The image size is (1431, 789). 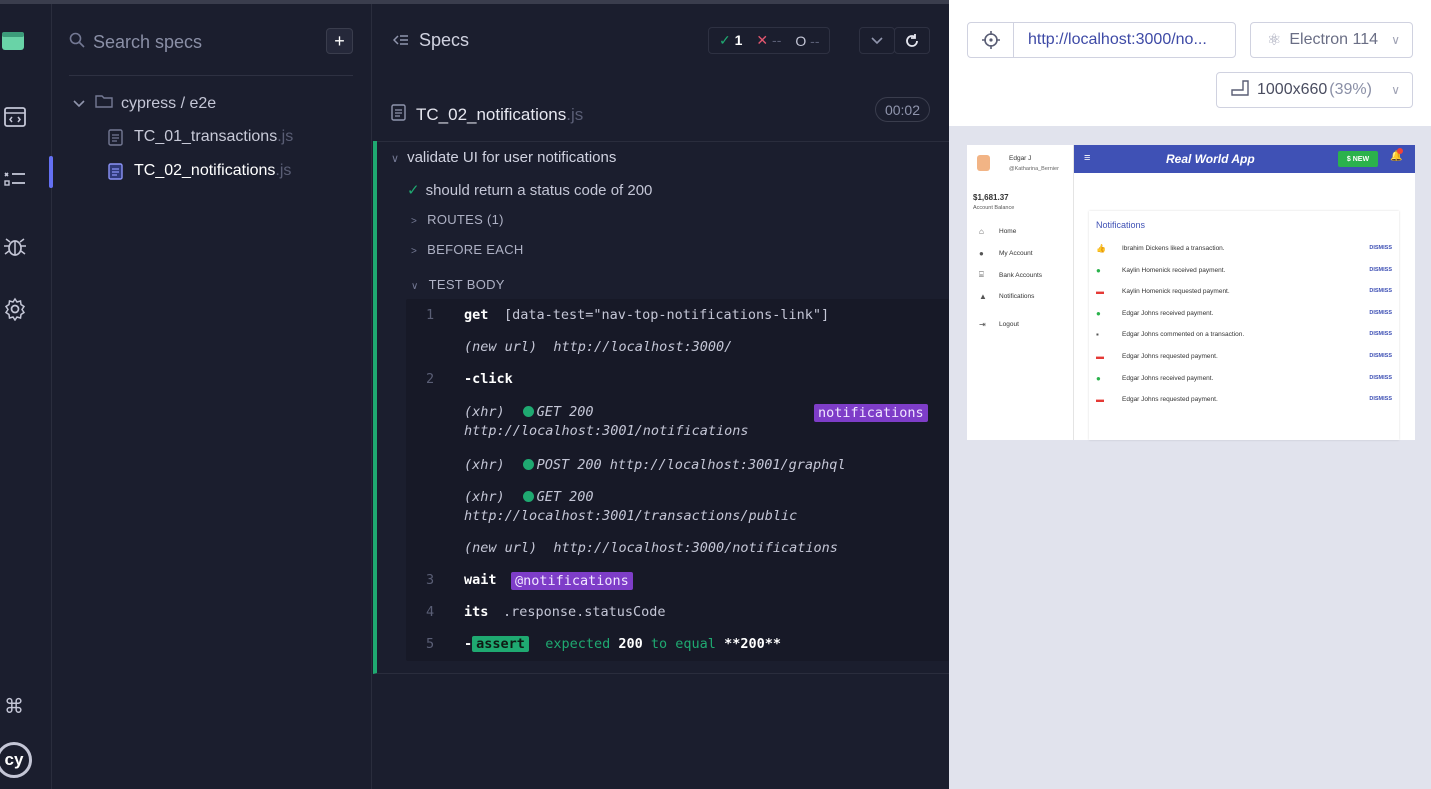 I want to click on notification-badge, so click(x=1400, y=151).